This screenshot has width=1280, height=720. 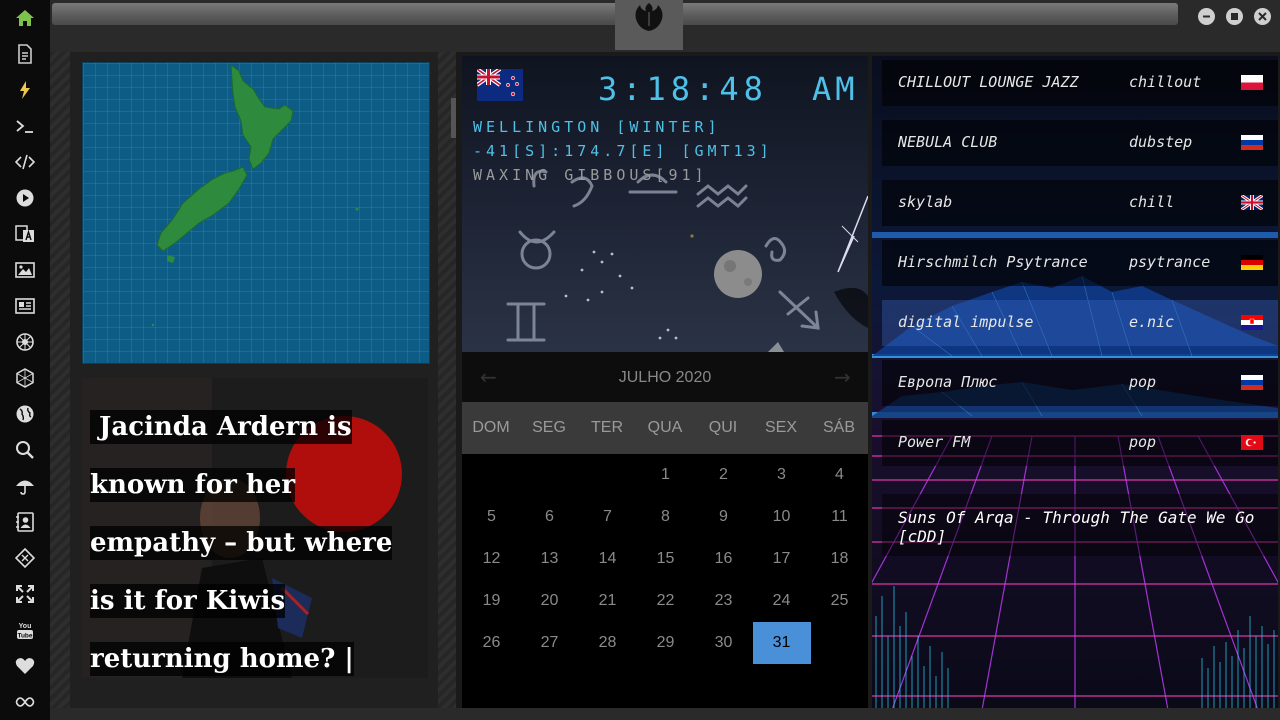 I want to click on station-name: Европа Плюс, so click(x=948, y=382).